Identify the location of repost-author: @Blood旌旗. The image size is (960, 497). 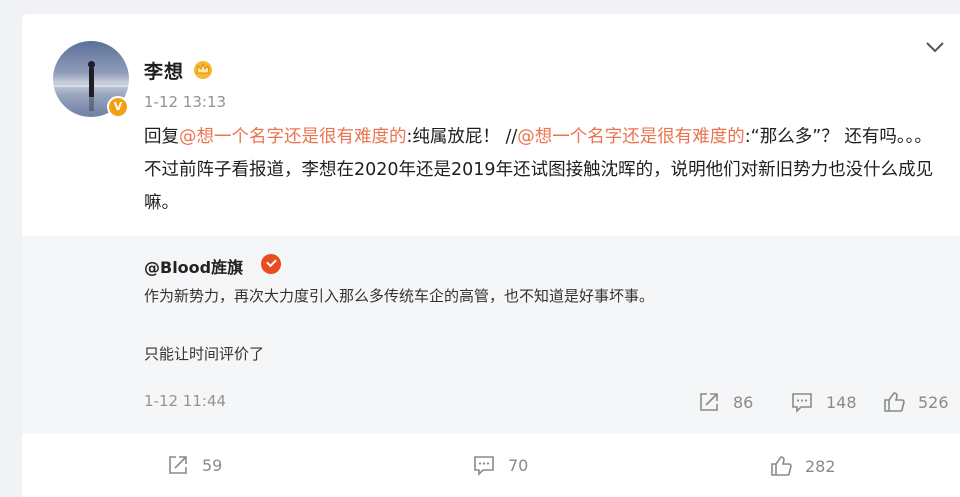
(193, 266).